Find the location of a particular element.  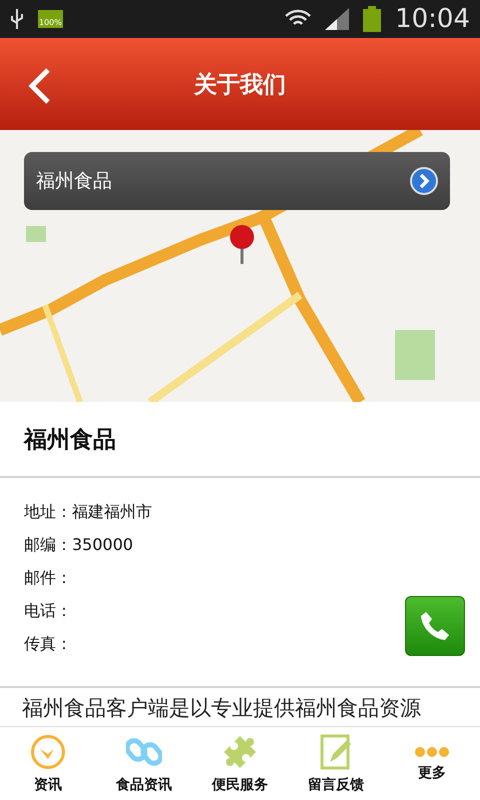

page-title: 关于我们 is located at coordinates (240, 85).